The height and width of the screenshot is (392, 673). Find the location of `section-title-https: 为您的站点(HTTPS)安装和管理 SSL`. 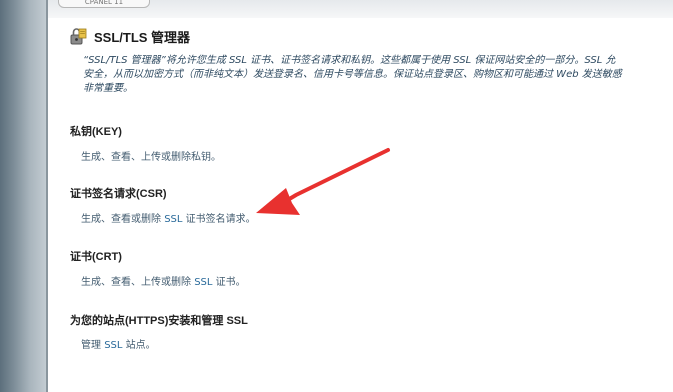

section-title-https: 为您的站点(HTTPS)安装和管理 SSL is located at coordinates (159, 320).